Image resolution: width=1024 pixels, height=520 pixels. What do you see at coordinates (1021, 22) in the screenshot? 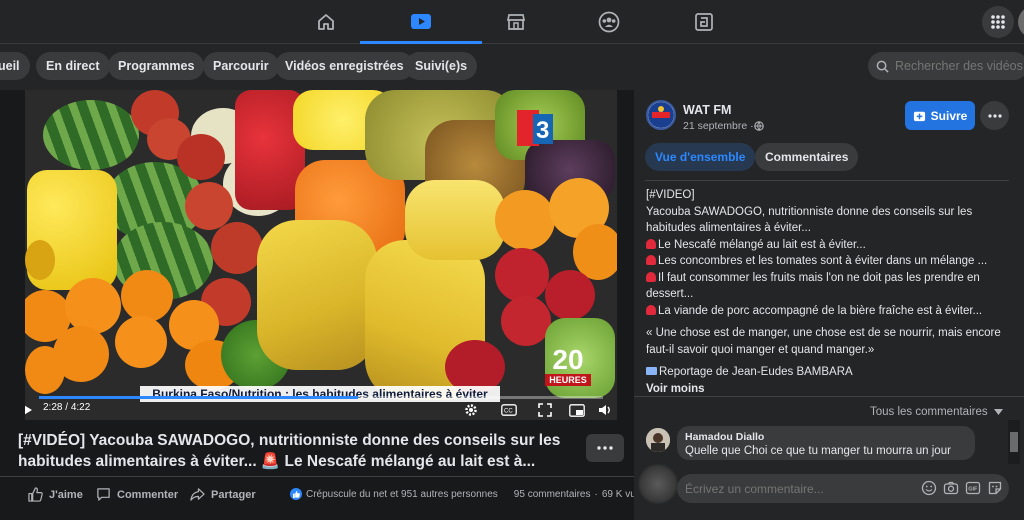
I see `account-avatar` at bounding box center [1021, 22].